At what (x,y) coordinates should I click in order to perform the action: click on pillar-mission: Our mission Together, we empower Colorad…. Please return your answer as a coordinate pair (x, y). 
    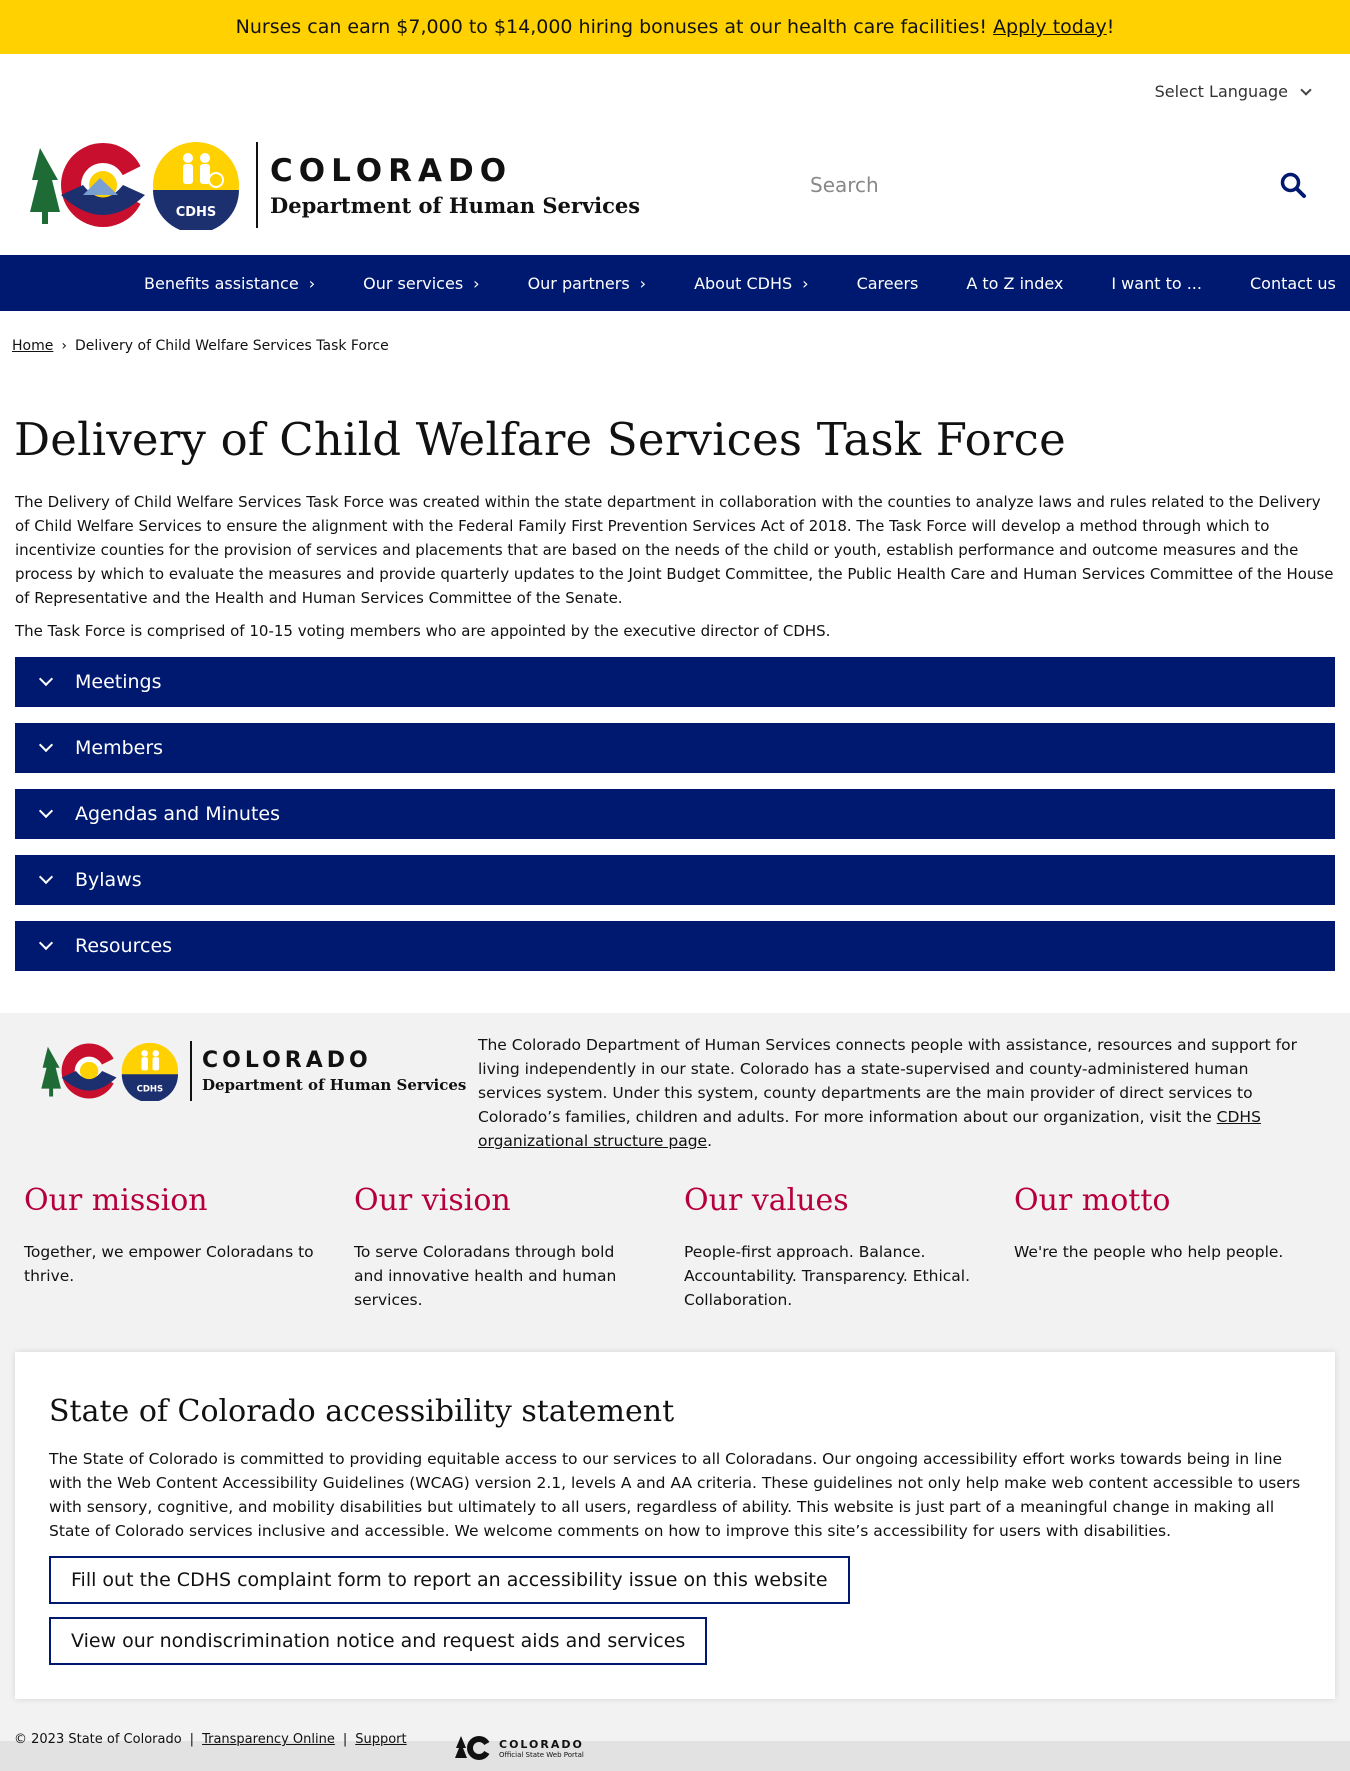
    Looking at the image, I should click on (169, 1235).